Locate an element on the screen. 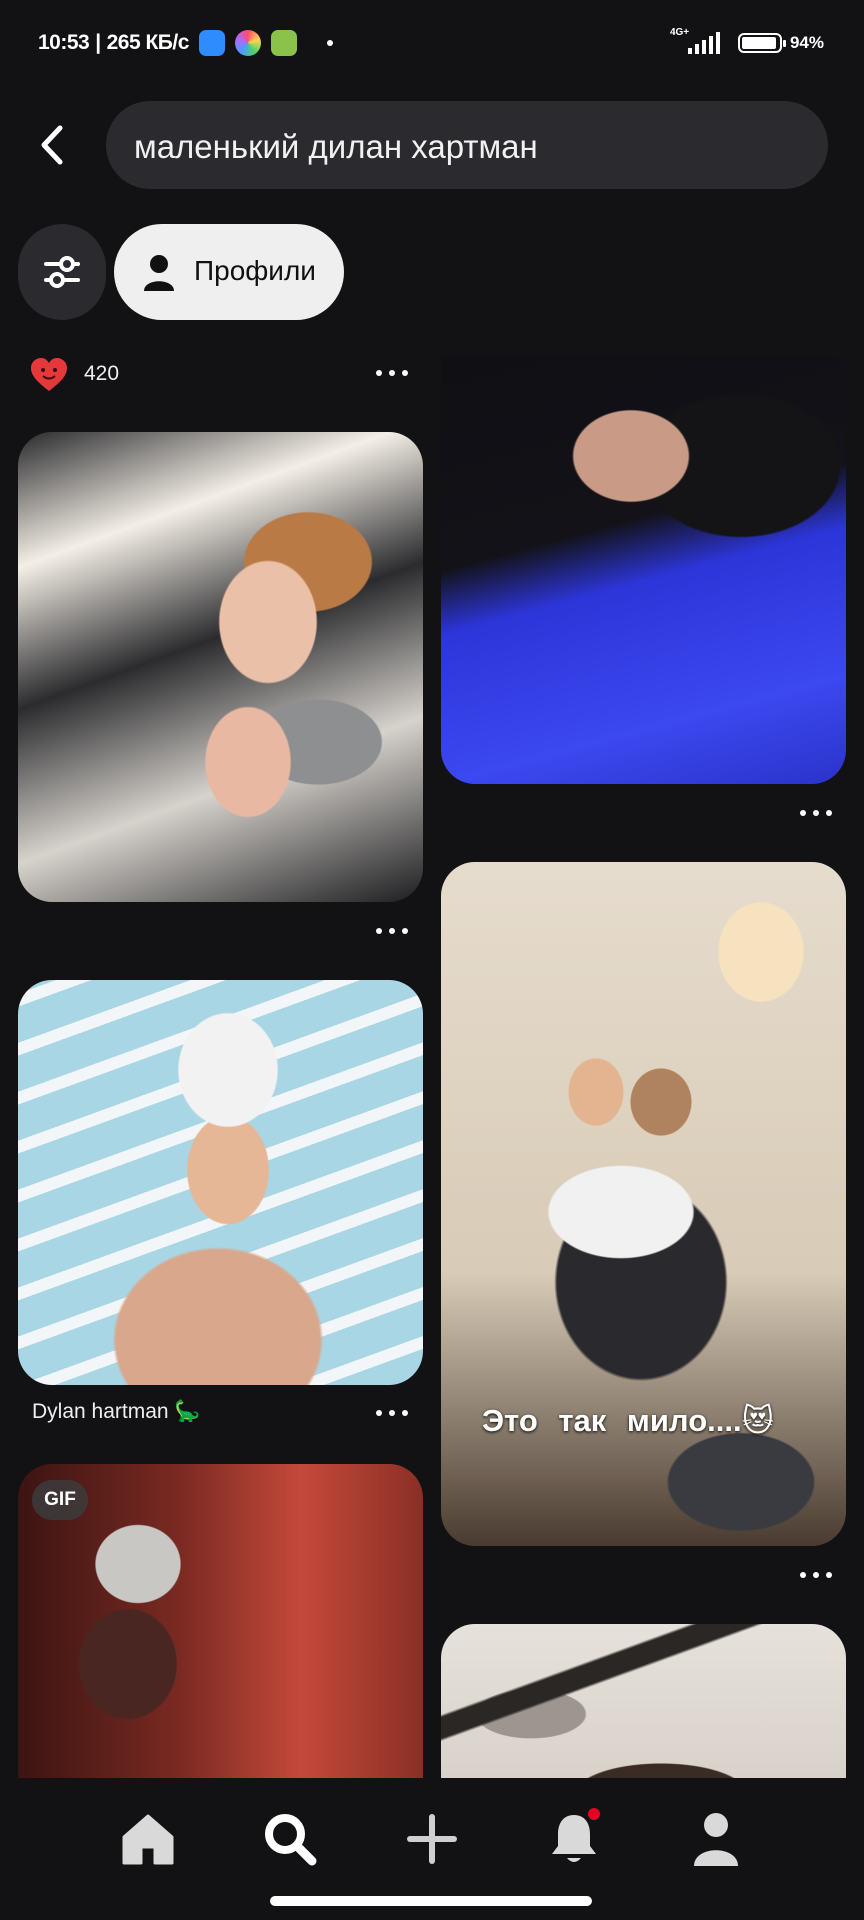  person-icon is located at coordinates (159, 273).